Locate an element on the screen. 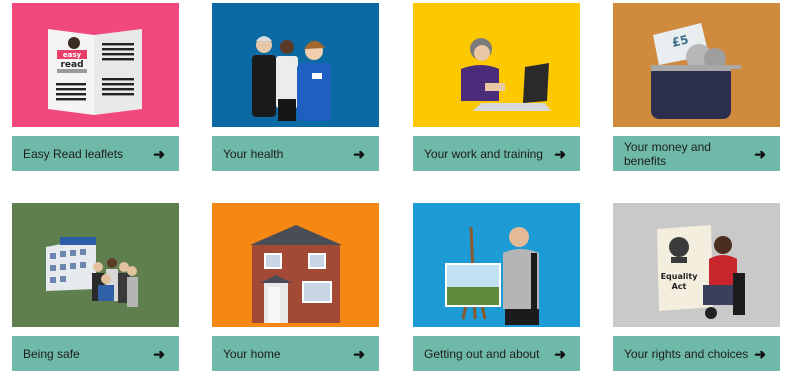  card-label: Getting out and about is located at coordinates (482, 353).